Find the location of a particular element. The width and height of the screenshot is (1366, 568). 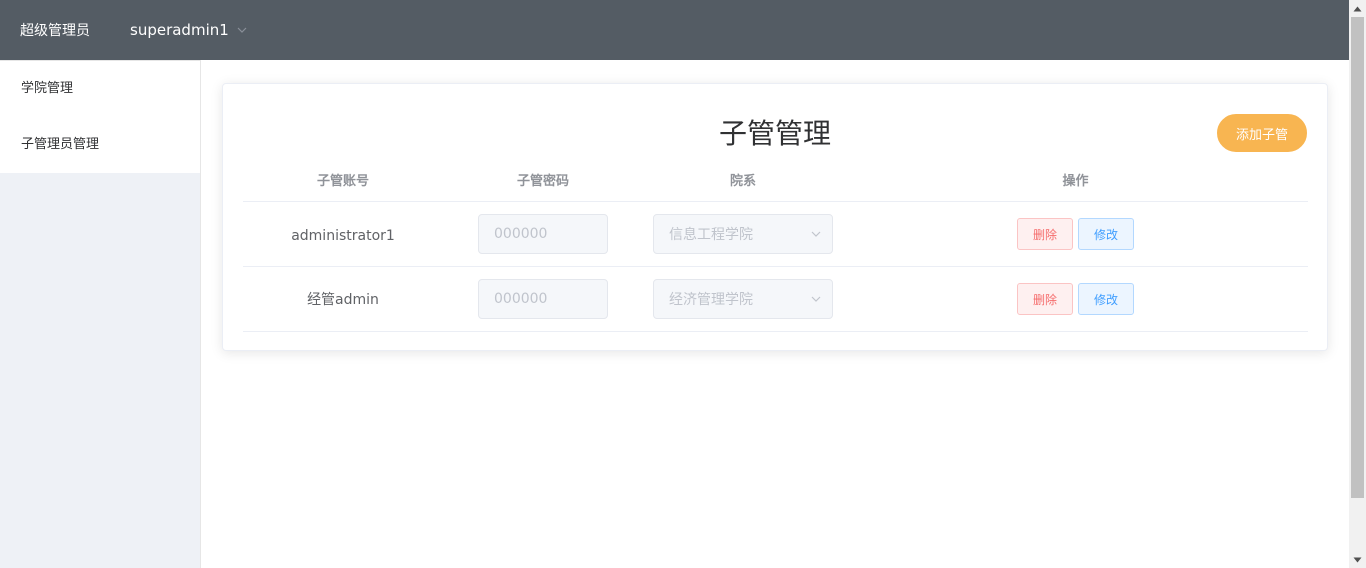

add-sub-admin-button: 添加子管 is located at coordinates (1262, 133).